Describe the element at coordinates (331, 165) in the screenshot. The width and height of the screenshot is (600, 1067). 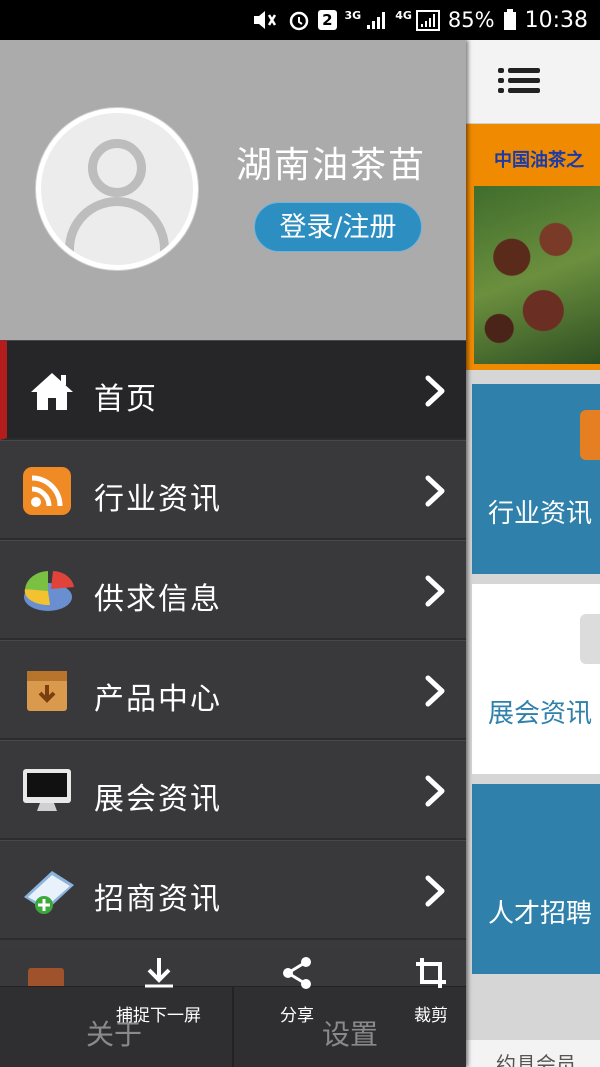
I see `brand-name: 湖南油茶苗` at that location.